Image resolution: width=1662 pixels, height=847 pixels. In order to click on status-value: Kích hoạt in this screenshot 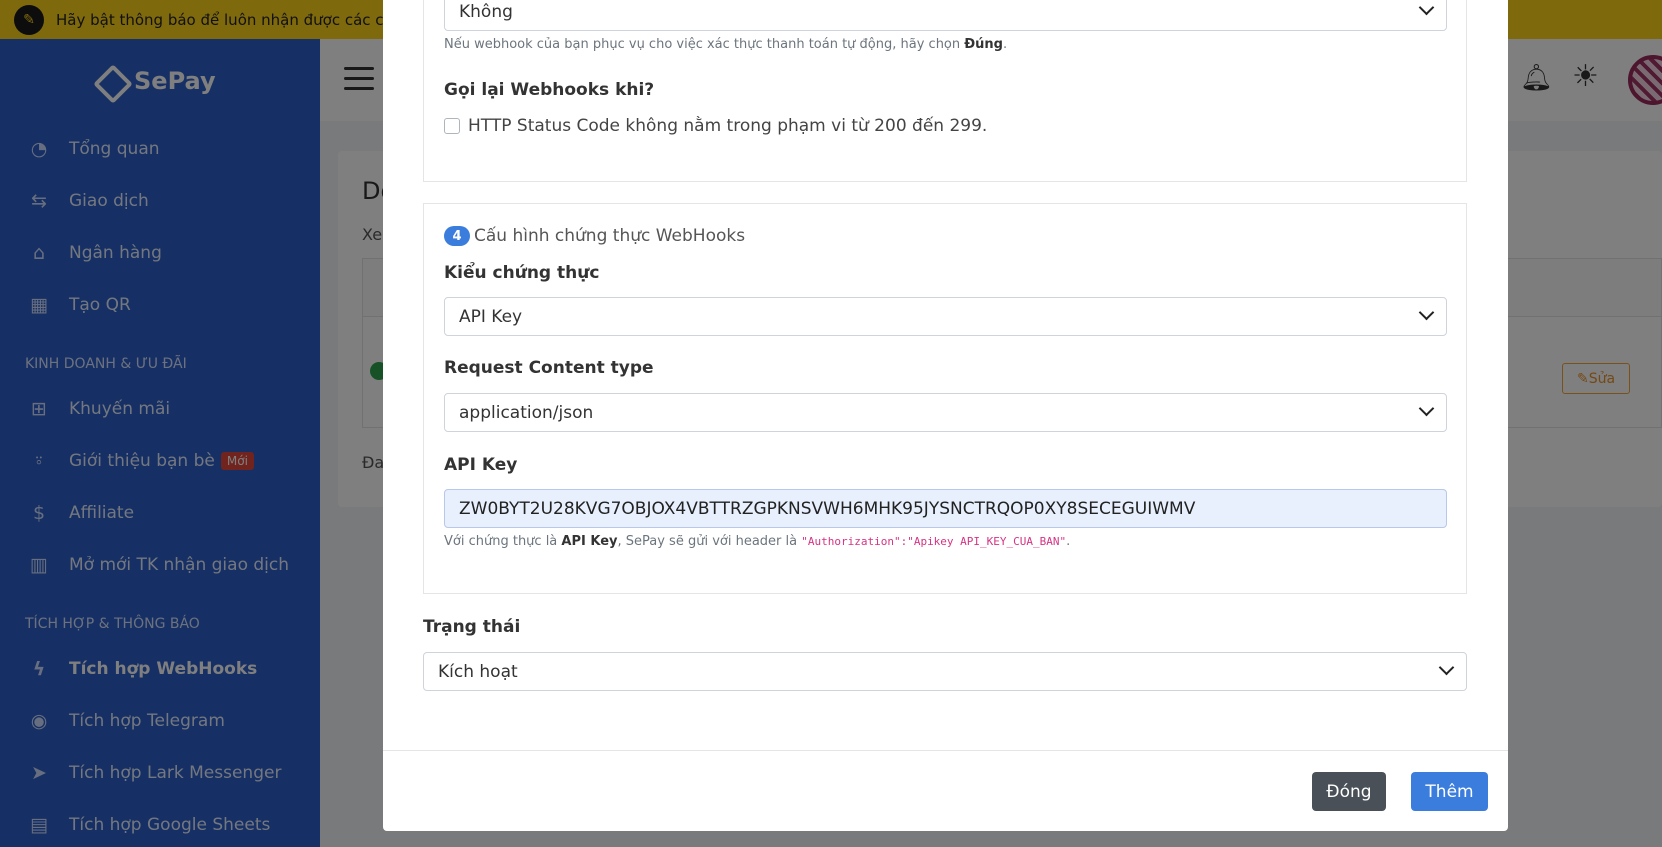, I will do `click(478, 671)`.